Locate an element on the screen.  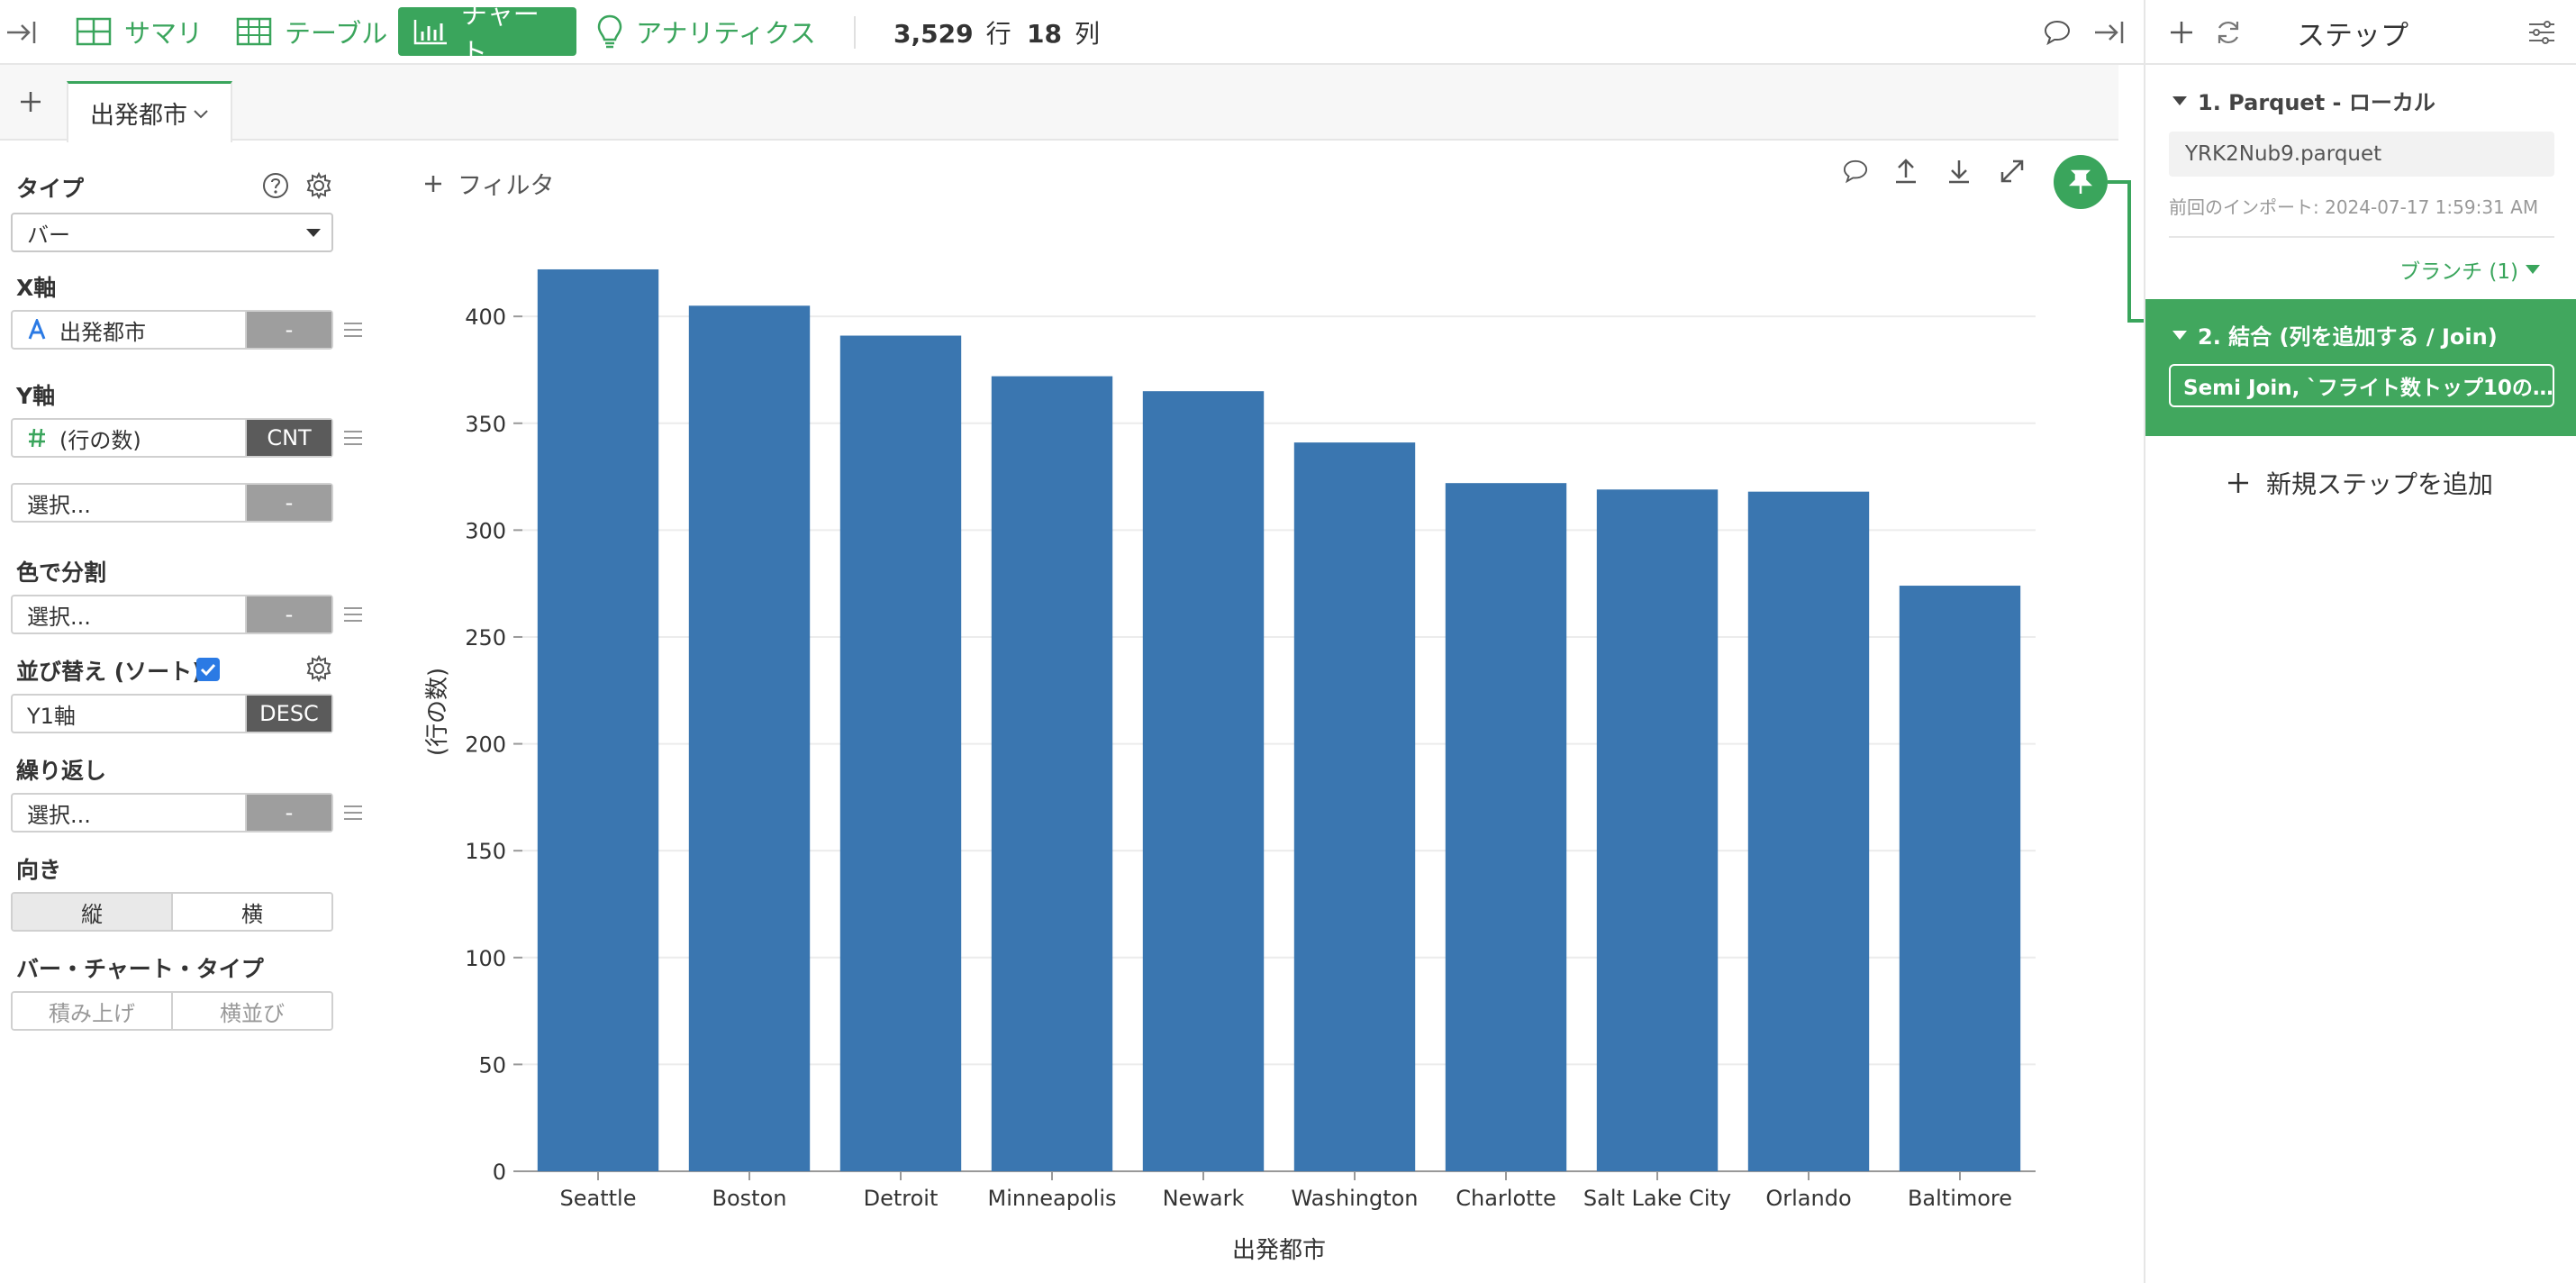
upload-icon is located at coordinates (1906, 171).